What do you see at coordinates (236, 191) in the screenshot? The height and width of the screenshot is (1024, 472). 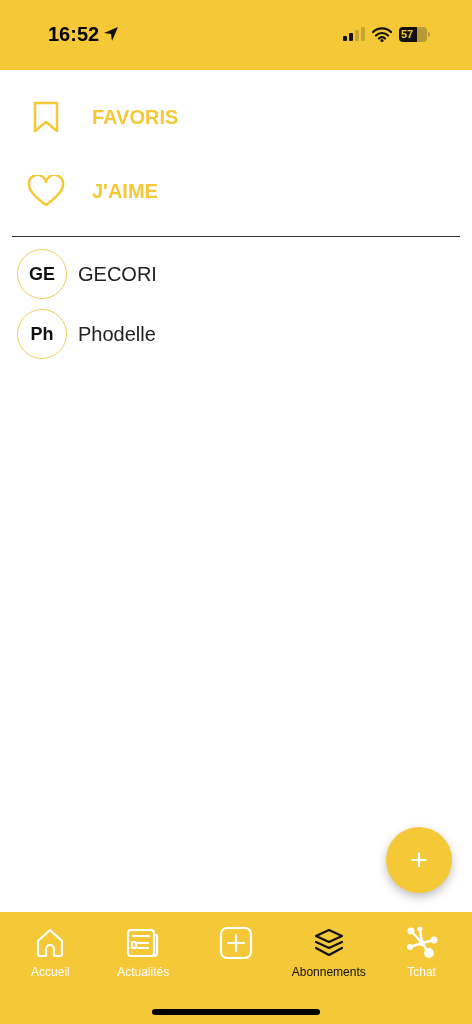 I see `menu-item: J'AIME` at bounding box center [236, 191].